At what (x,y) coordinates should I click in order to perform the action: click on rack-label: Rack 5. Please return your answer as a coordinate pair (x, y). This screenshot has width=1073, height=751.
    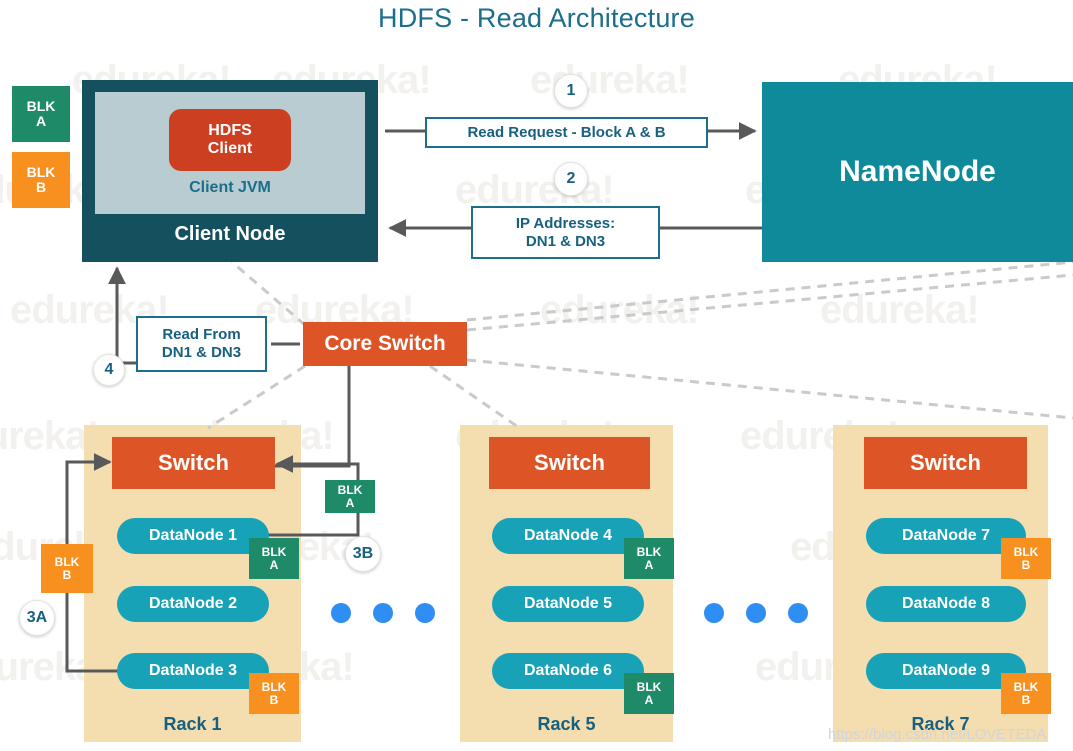
    Looking at the image, I should click on (566, 724).